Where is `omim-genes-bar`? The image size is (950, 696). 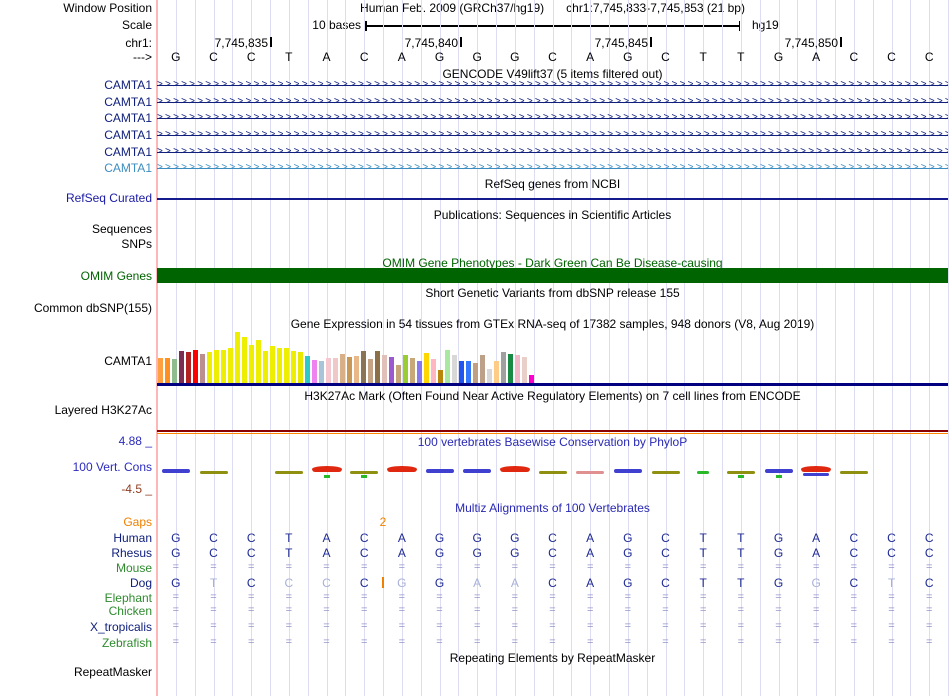
omim-genes-bar is located at coordinates (552, 275).